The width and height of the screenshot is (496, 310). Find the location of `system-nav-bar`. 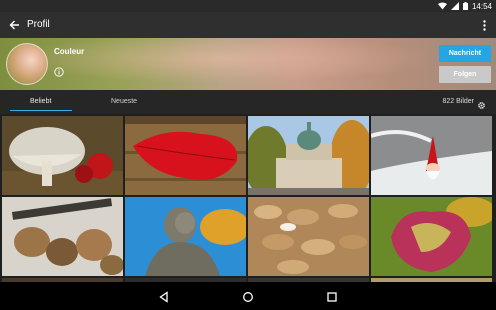

system-nav-bar is located at coordinates (248, 296).